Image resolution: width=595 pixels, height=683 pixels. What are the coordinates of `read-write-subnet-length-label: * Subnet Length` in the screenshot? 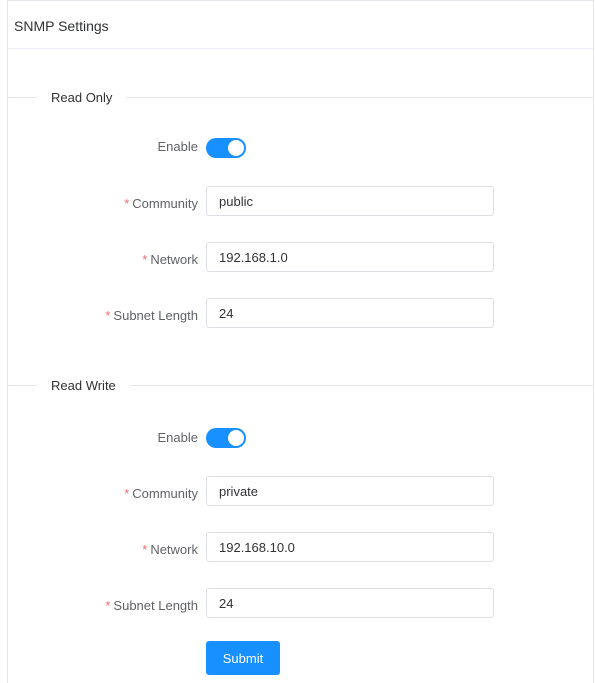 It's located at (151, 605).